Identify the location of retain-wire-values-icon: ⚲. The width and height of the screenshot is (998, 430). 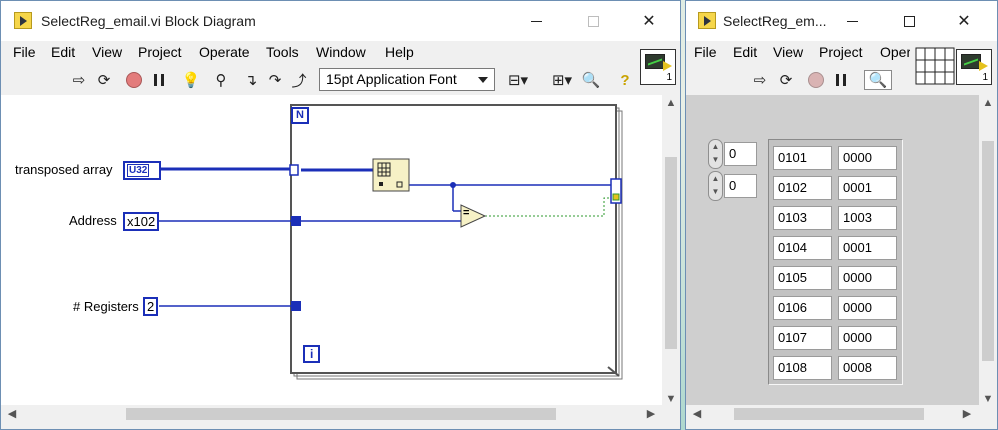
(221, 80).